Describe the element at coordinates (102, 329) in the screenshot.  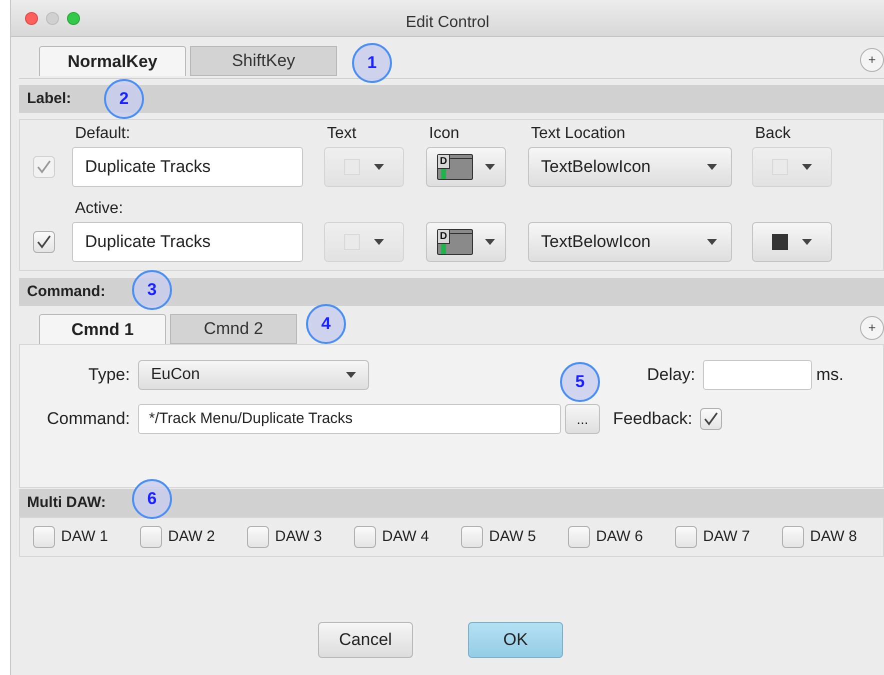
I see `tab: Cmnd 1` at that location.